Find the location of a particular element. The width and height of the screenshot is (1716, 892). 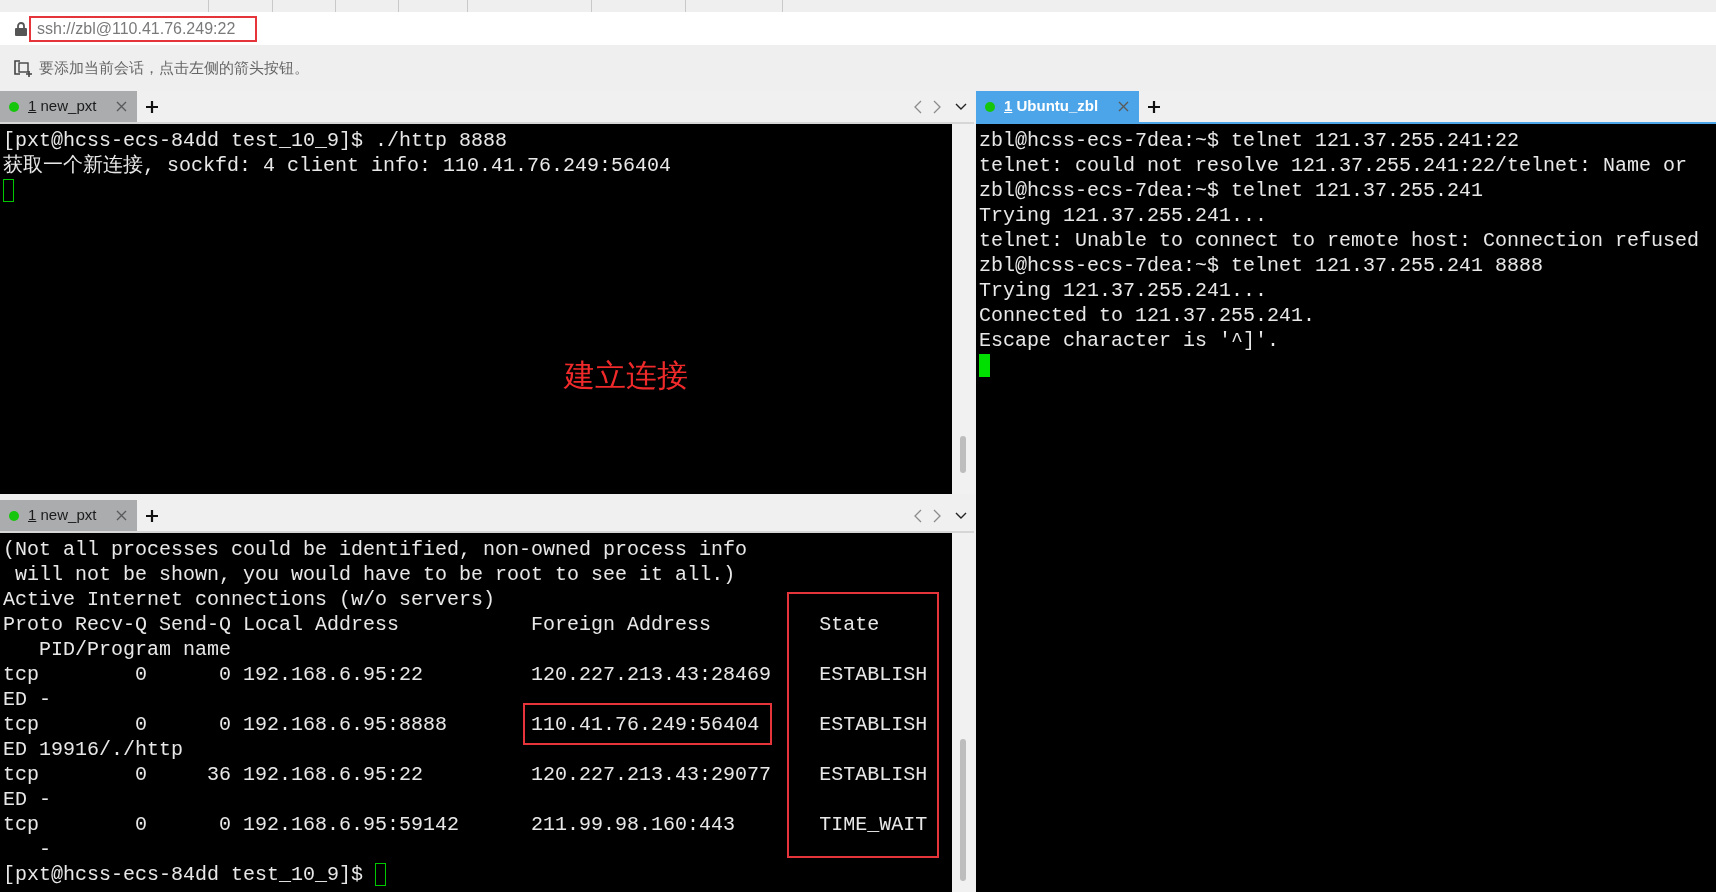

address-bar: ssh://zbl@110.41.76.249:22 is located at coordinates (858, 28).